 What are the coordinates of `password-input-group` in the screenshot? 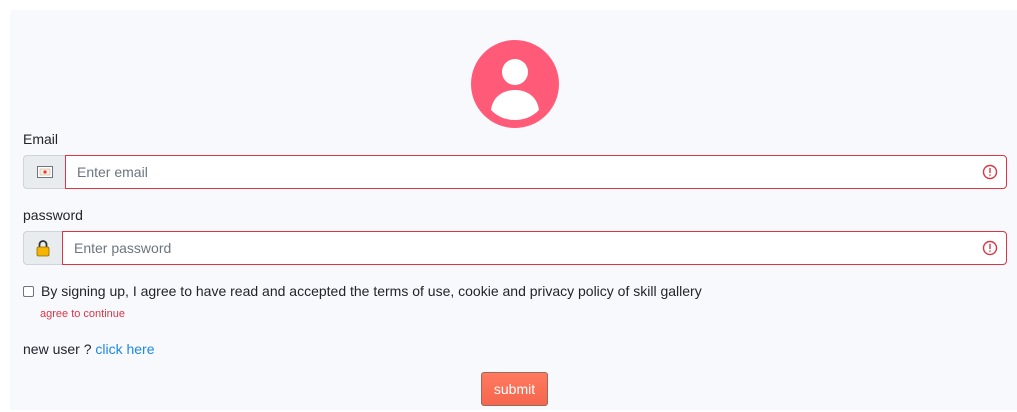 It's located at (515, 248).